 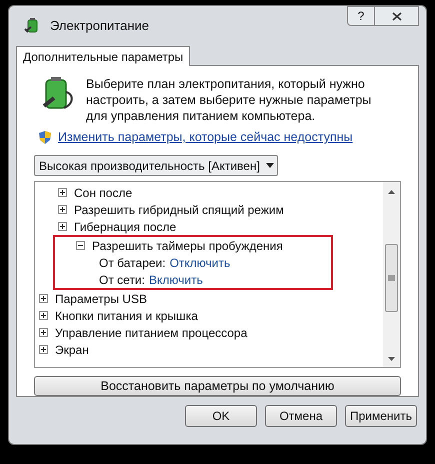 I want to click on scroll-down-icon, so click(x=391, y=359).